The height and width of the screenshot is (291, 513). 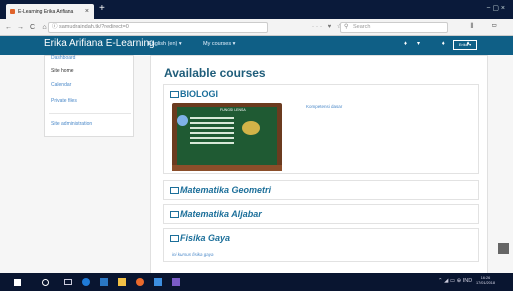 I want to click on course-title: Fisika Gaya, so click(x=200, y=238).